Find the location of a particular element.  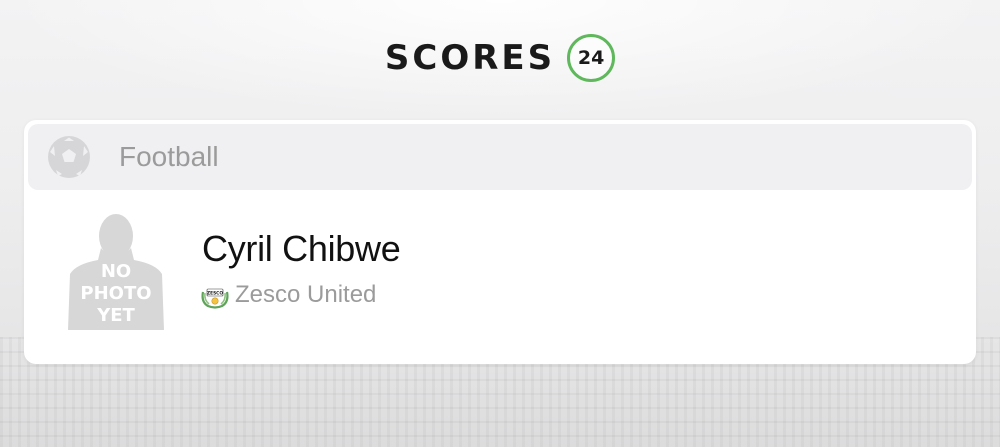

team-name: Zesco United is located at coordinates (306, 294).